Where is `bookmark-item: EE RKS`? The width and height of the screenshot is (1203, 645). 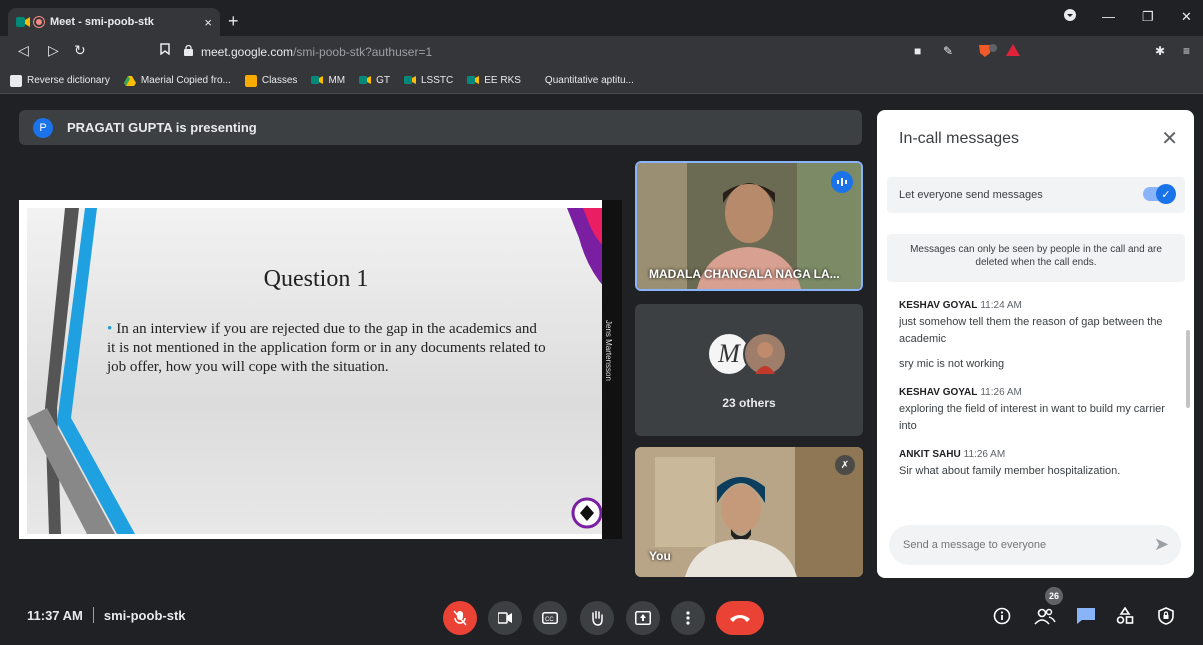
bookmark-item: EE RKS is located at coordinates (494, 81).